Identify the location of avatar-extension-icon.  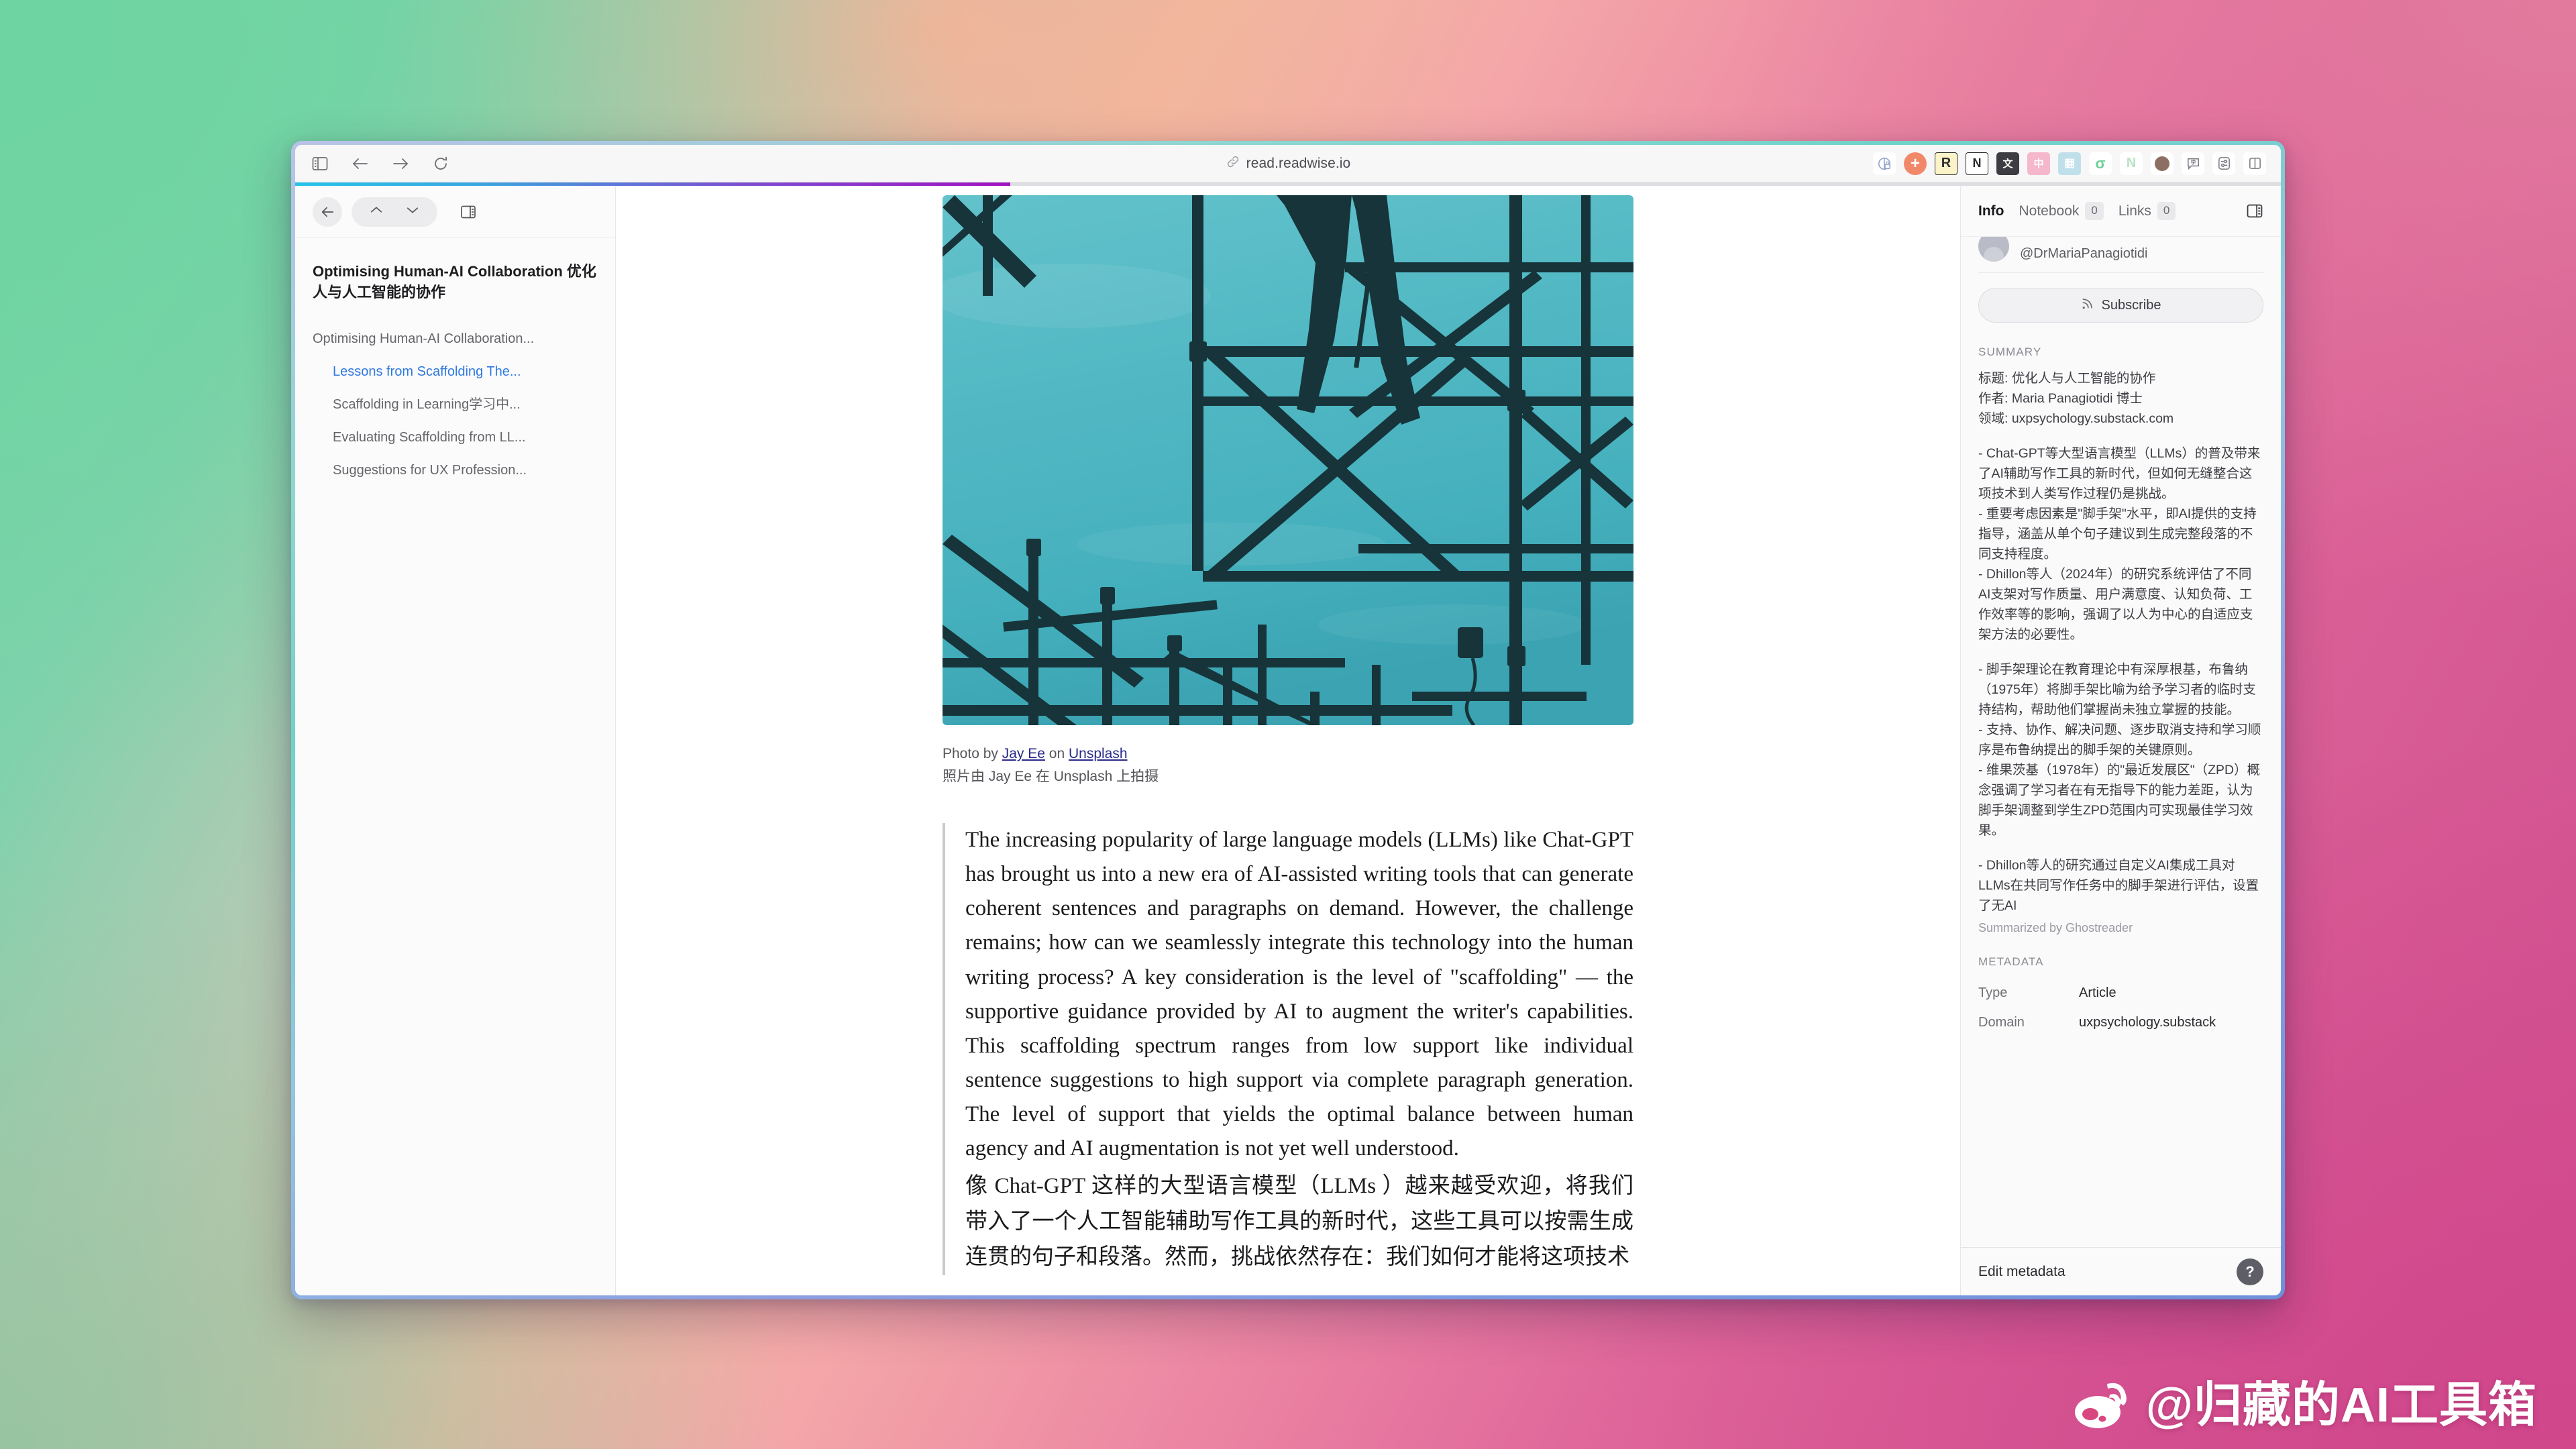
(2162, 163).